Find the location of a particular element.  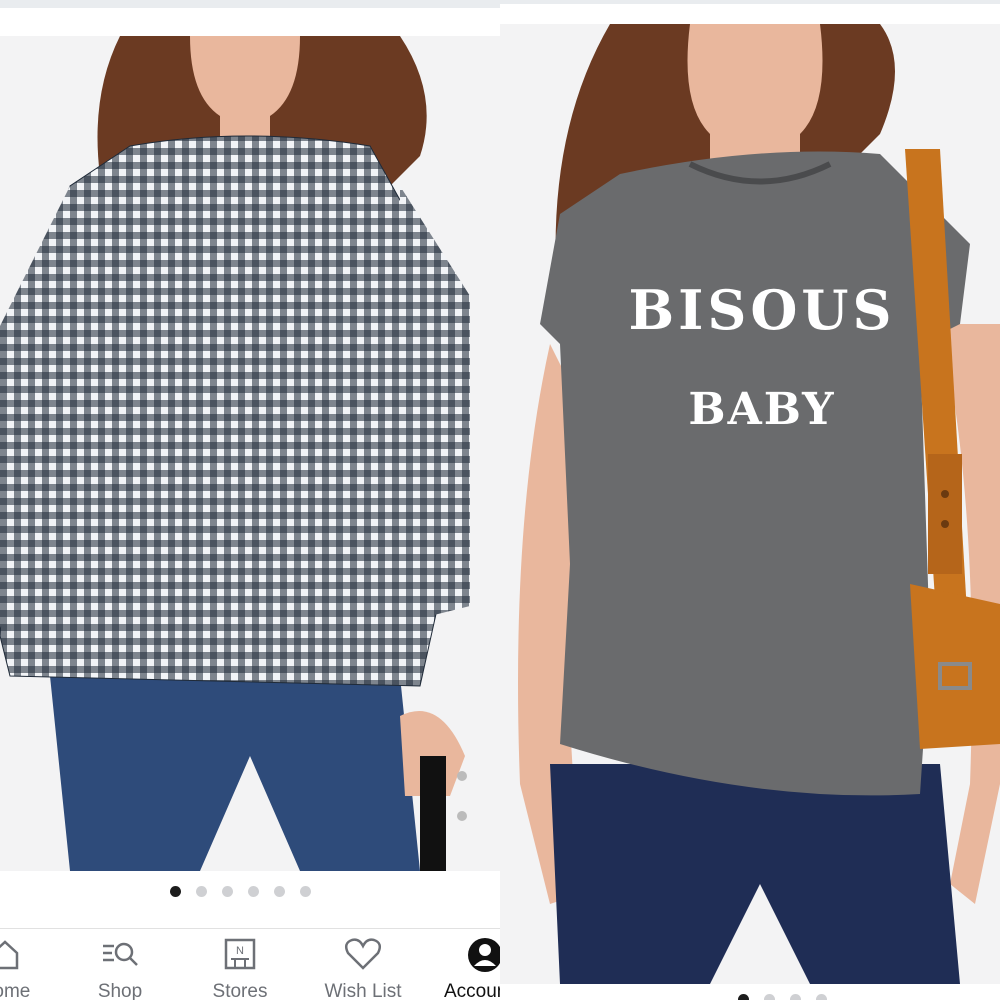

tab-label: Home is located at coordinates (15, 990).